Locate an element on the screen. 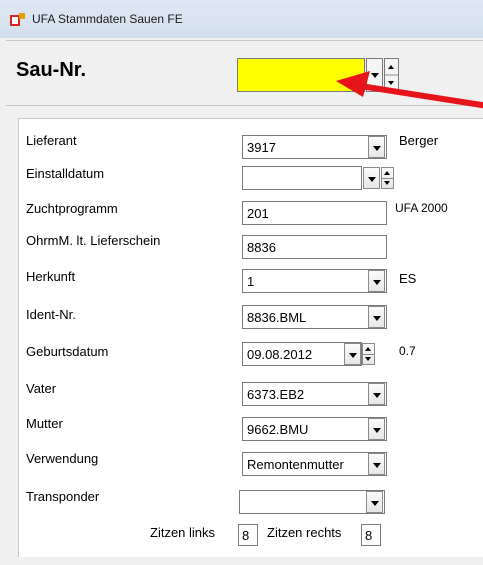  vater-field: 6373.EB2 is located at coordinates (314, 394).